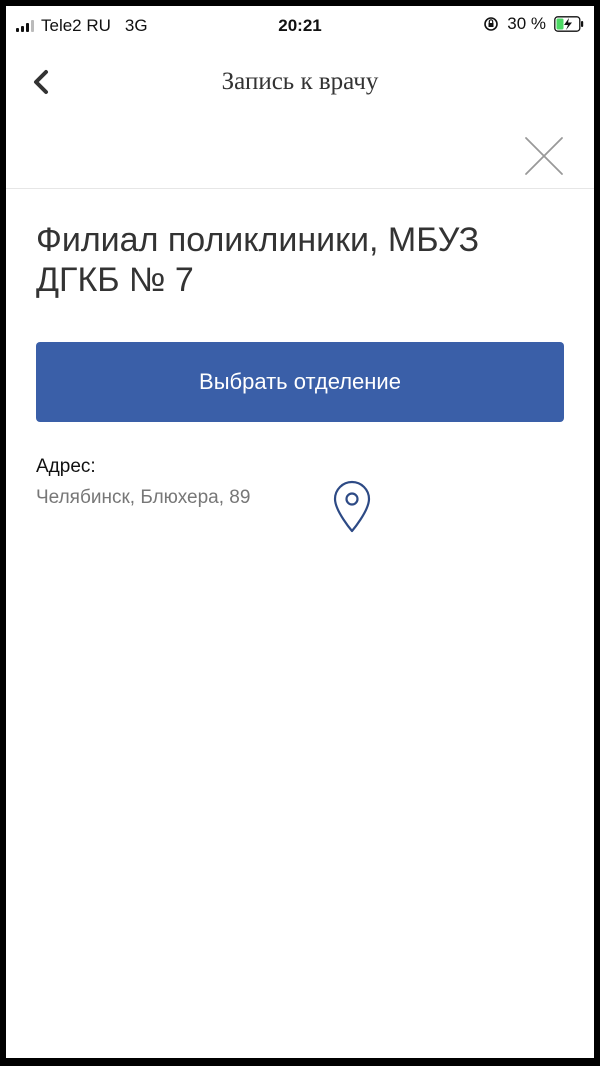 The width and height of the screenshot is (600, 1066). Describe the element at coordinates (300, 150) in the screenshot. I see `close-row` at that location.